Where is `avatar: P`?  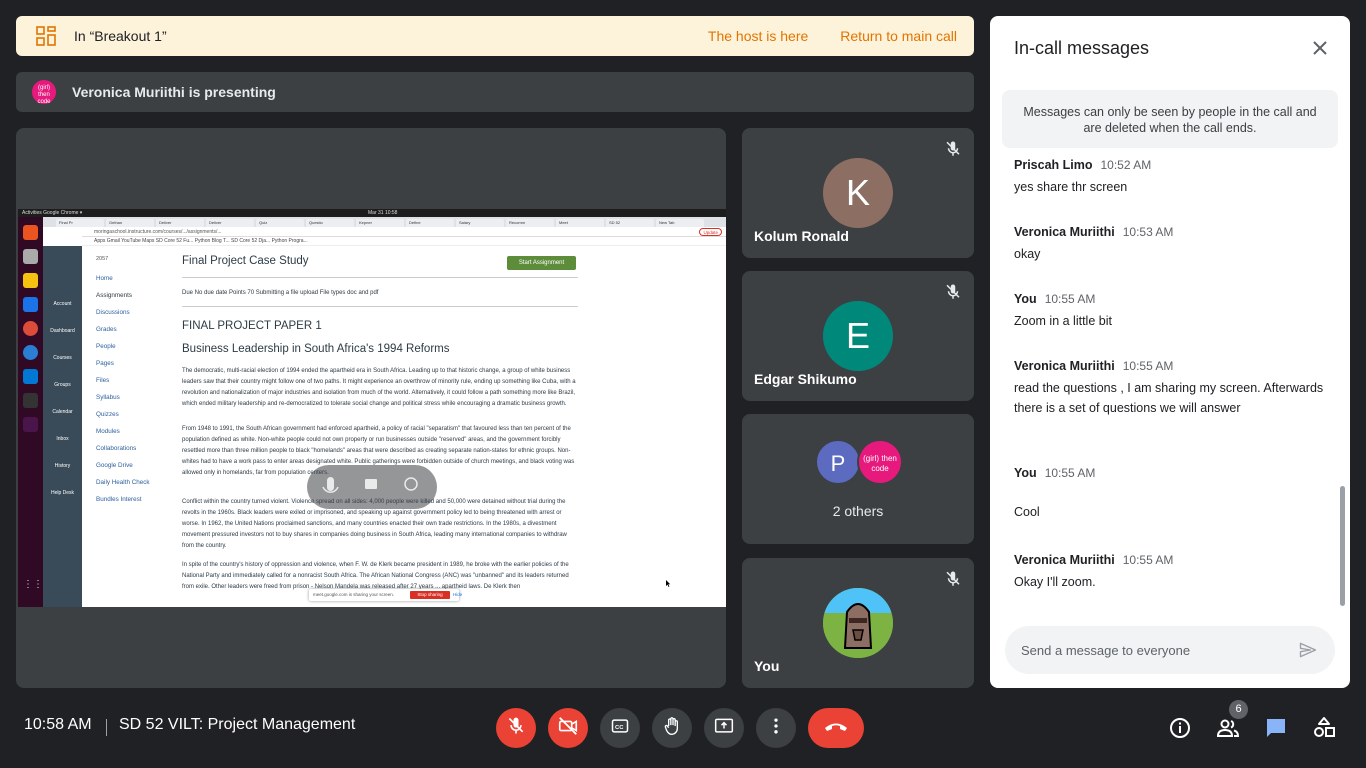
avatar: P is located at coordinates (838, 462).